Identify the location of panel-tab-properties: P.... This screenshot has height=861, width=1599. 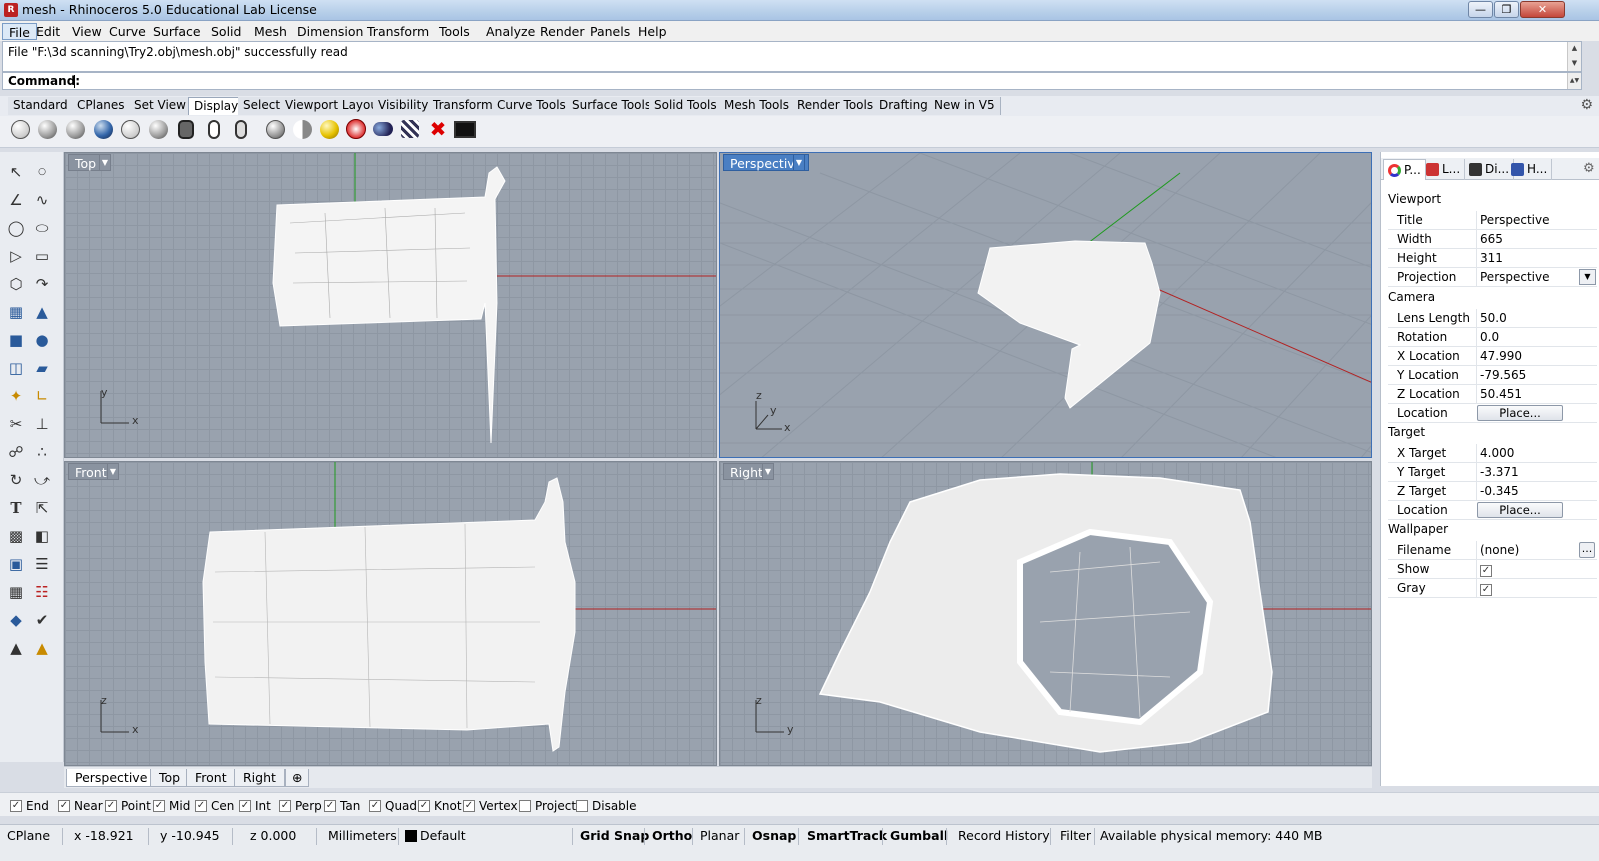
(1404, 169).